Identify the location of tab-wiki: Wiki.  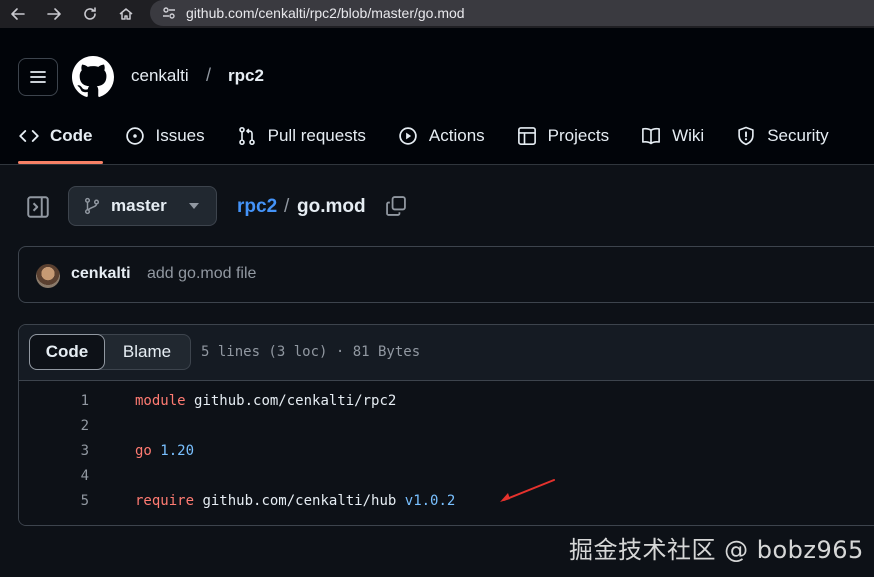
(672, 136).